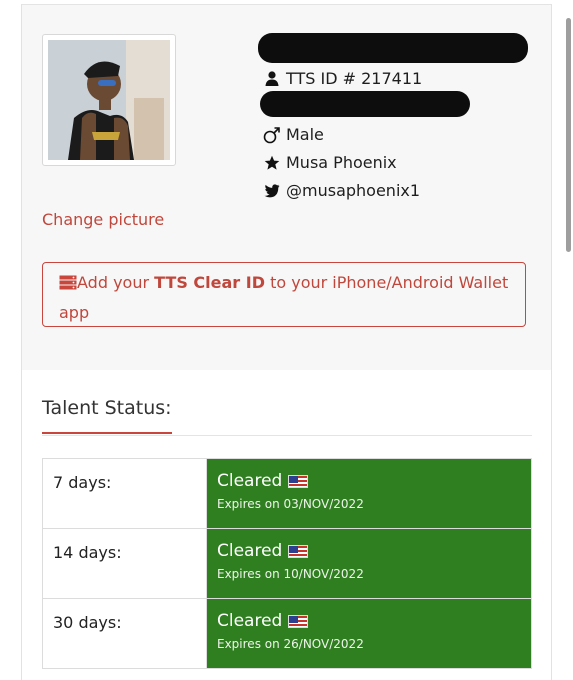 The height and width of the screenshot is (680, 573). What do you see at coordinates (272, 190) in the screenshot?
I see `twitter-icon` at bounding box center [272, 190].